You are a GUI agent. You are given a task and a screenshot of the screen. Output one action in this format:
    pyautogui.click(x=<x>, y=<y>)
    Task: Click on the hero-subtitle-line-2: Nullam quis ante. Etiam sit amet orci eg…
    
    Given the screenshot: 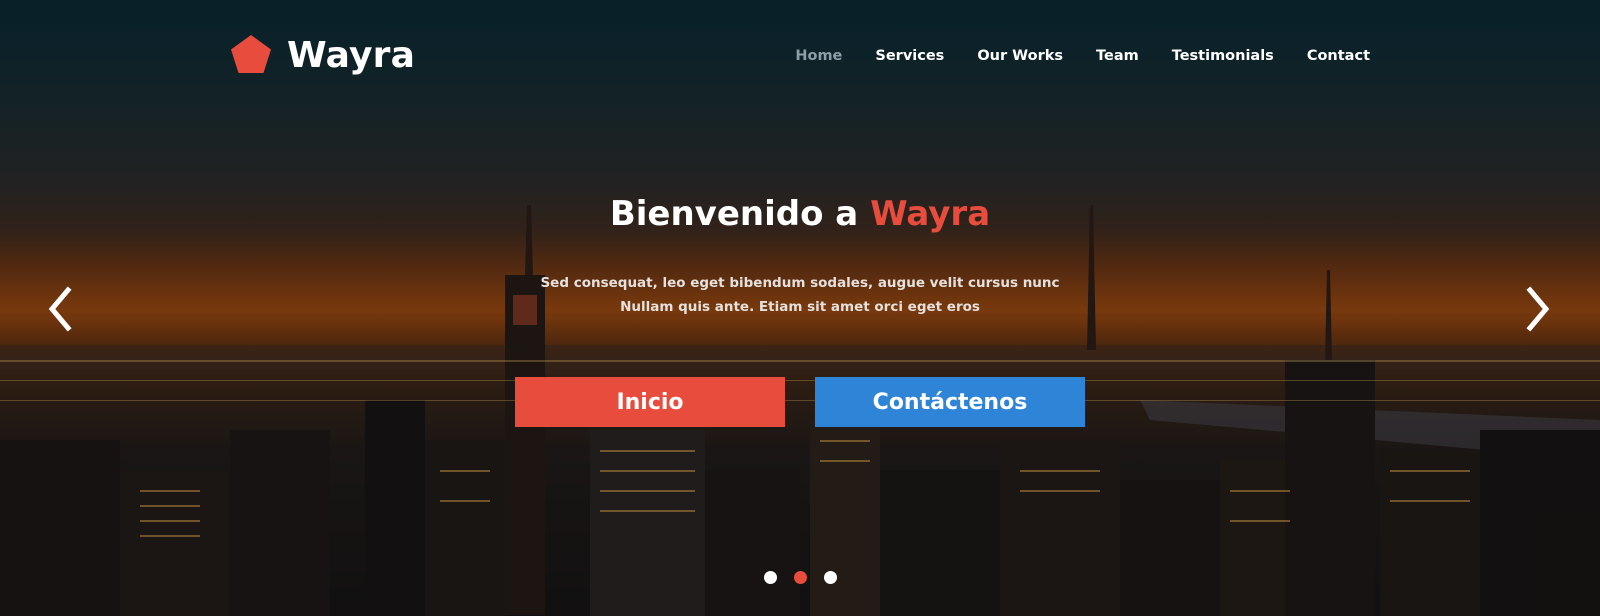 What is the action you would take?
    pyautogui.click(x=800, y=307)
    